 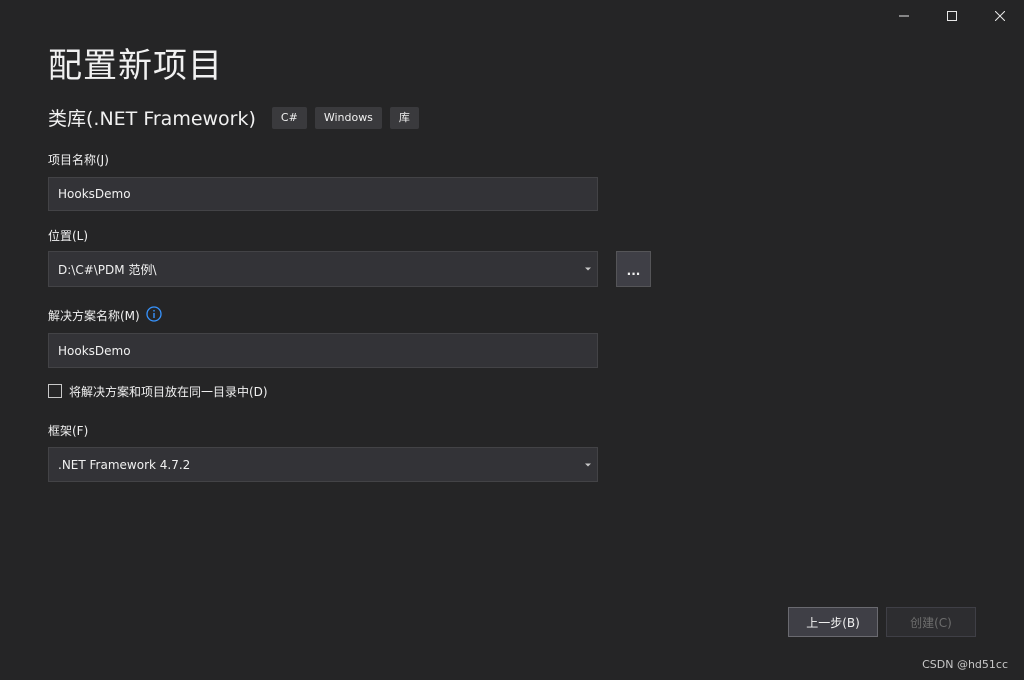 What do you see at coordinates (68, 431) in the screenshot?
I see `framework-label: 框架(F)` at bounding box center [68, 431].